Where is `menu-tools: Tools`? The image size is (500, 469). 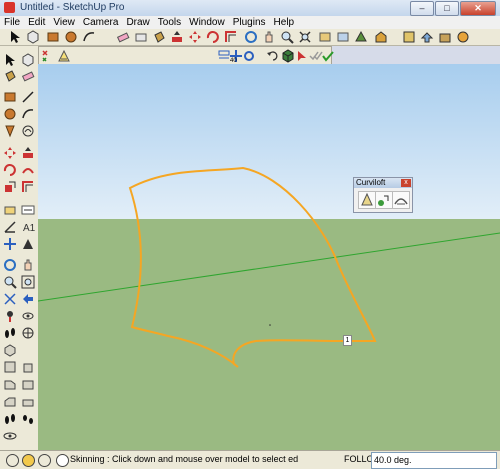
menu-tools: Tools is located at coordinates (169, 22).